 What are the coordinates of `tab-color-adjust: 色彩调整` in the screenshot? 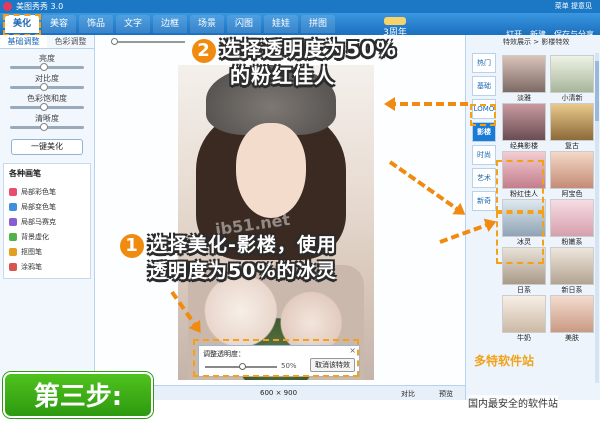 It's located at (70, 41).